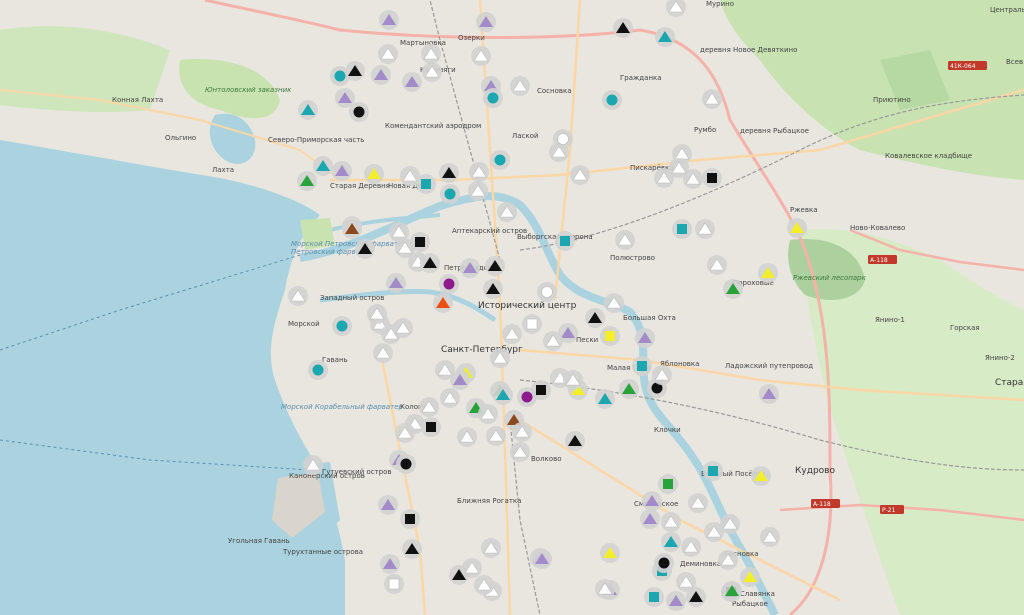 The width and height of the screenshot is (1024, 615). What do you see at coordinates (352, 229) in the screenshot?
I see `poi-marker-brown-triangle` at bounding box center [352, 229].